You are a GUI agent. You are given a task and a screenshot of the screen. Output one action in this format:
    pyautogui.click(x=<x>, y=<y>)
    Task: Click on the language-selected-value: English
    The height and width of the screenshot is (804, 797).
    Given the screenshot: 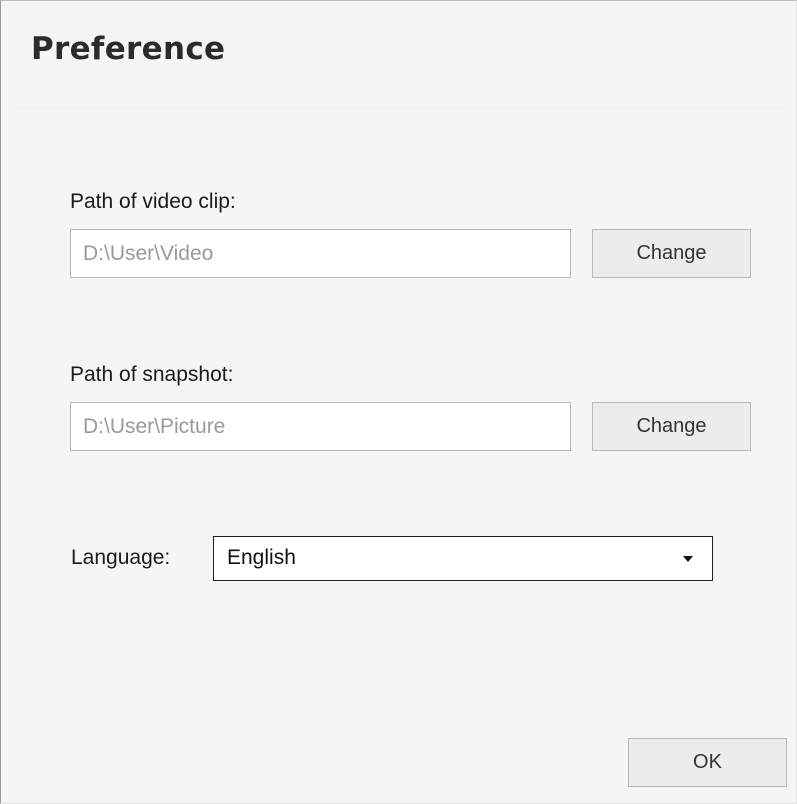 What is the action you would take?
    pyautogui.click(x=261, y=557)
    